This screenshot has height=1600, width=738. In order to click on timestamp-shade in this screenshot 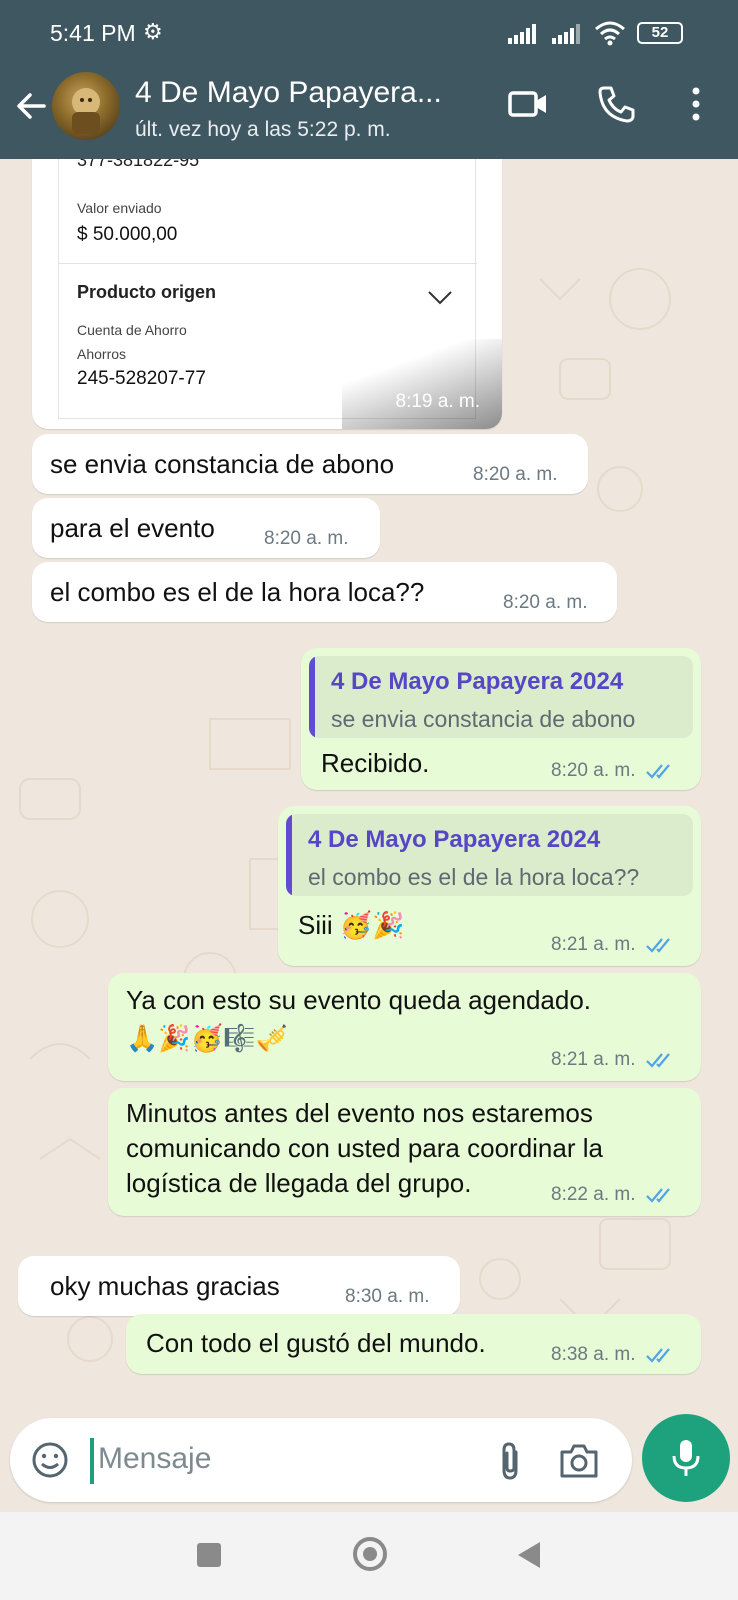, I will do `click(422, 384)`.